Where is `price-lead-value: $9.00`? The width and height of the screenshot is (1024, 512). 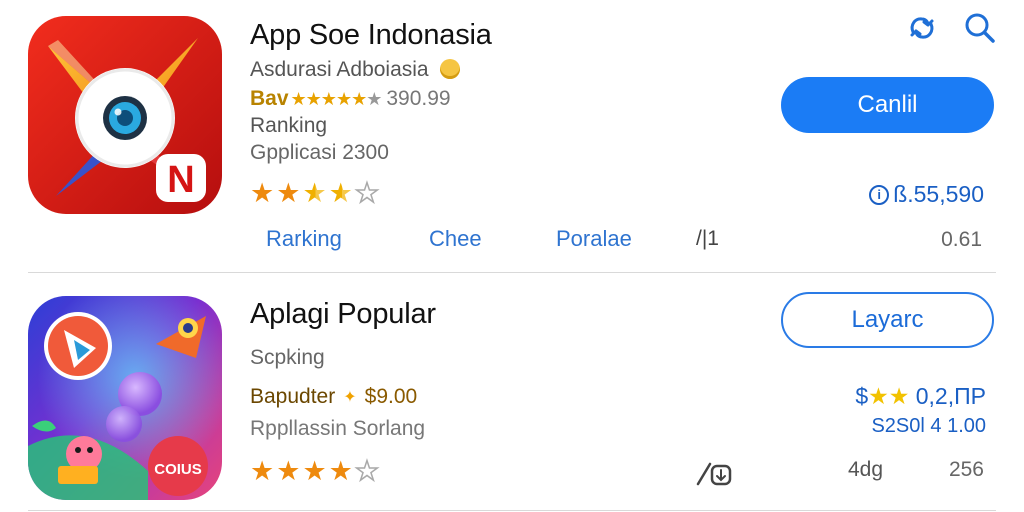
price-lead-value: $9.00 is located at coordinates (391, 396).